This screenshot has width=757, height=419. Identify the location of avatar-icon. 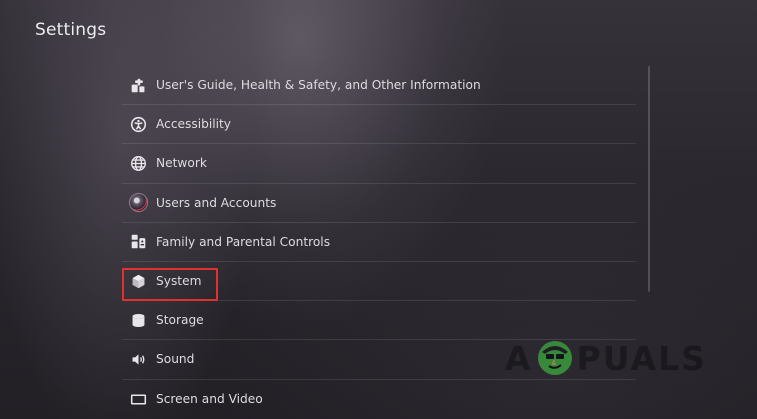
(138, 203).